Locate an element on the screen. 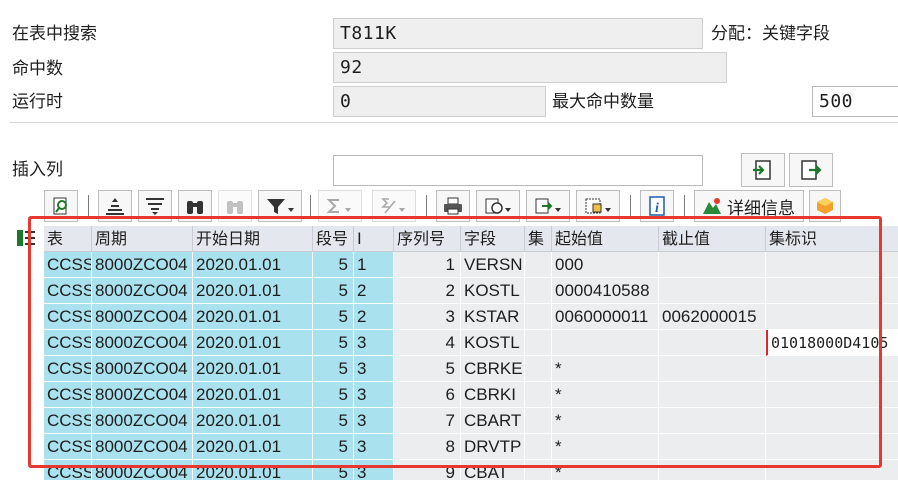 The image size is (898, 480). abc-button is located at coordinates (825, 206).